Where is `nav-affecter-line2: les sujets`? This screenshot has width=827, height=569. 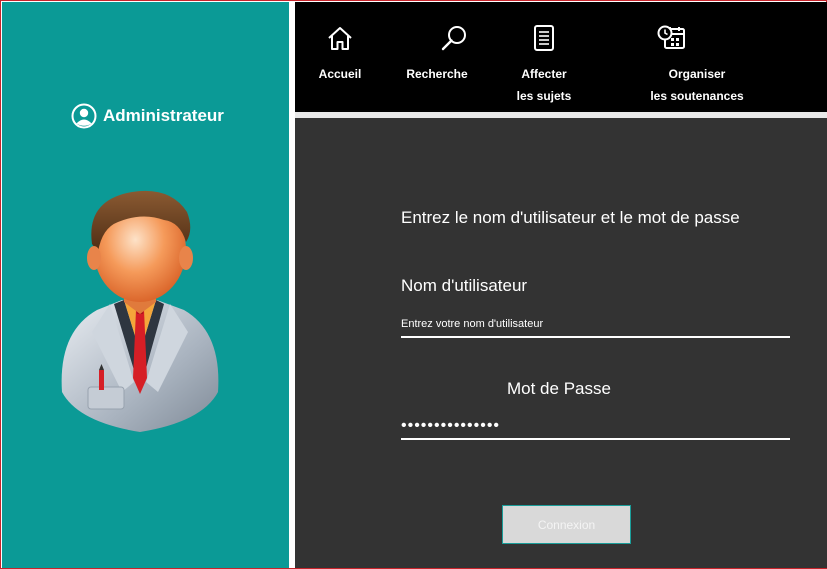
nav-affecter-line2: les sujets is located at coordinates (544, 96).